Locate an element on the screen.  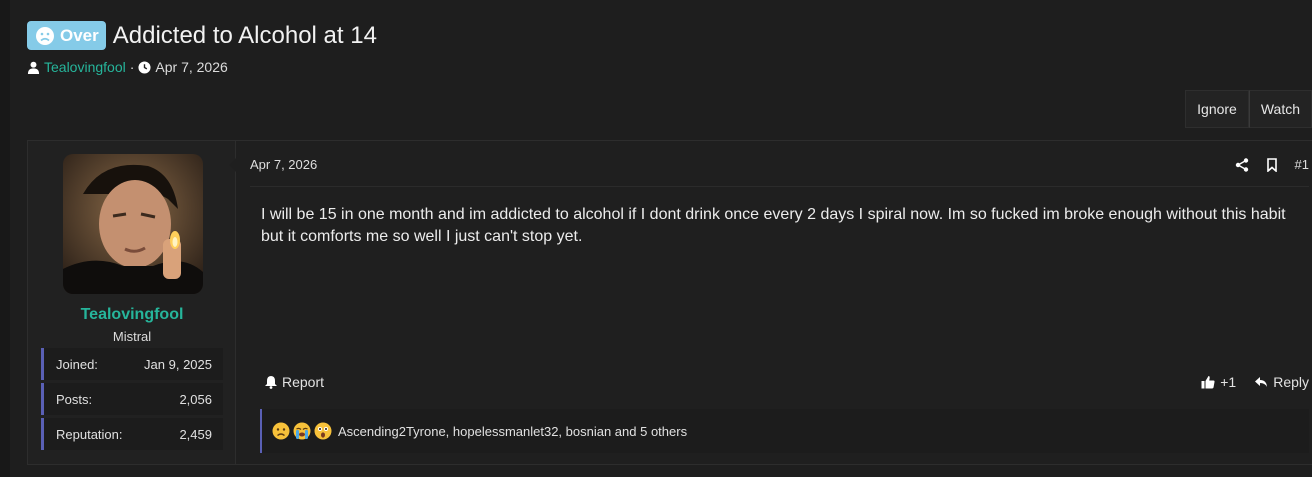
bookmark-icon is located at coordinates (1272, 164).